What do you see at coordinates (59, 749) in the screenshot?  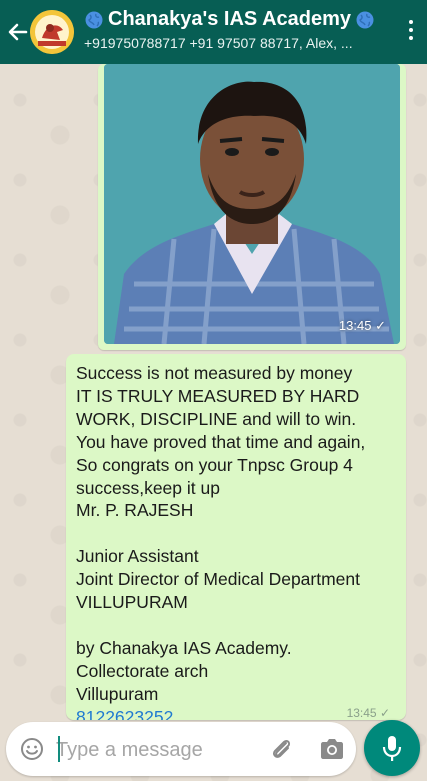 I see `text-cursor` at bounding box center [59, 749].